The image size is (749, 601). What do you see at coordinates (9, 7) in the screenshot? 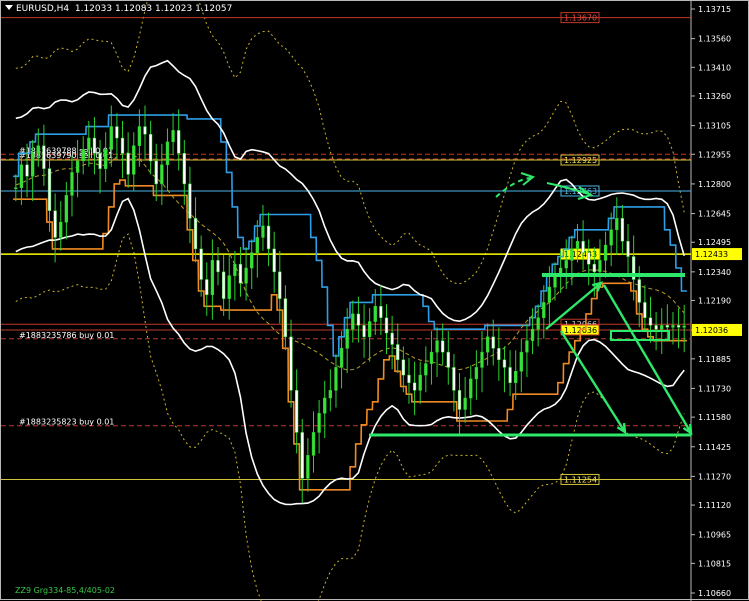
I see `dropdown-icon` at bounding box center [9, 7].